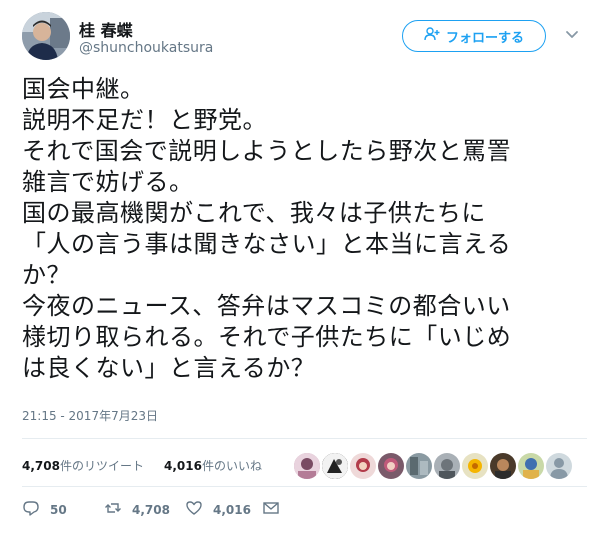 This screenshot has width=607, height=535. I want to click on like-stat-label: 件のいいね, so click(231, 466).